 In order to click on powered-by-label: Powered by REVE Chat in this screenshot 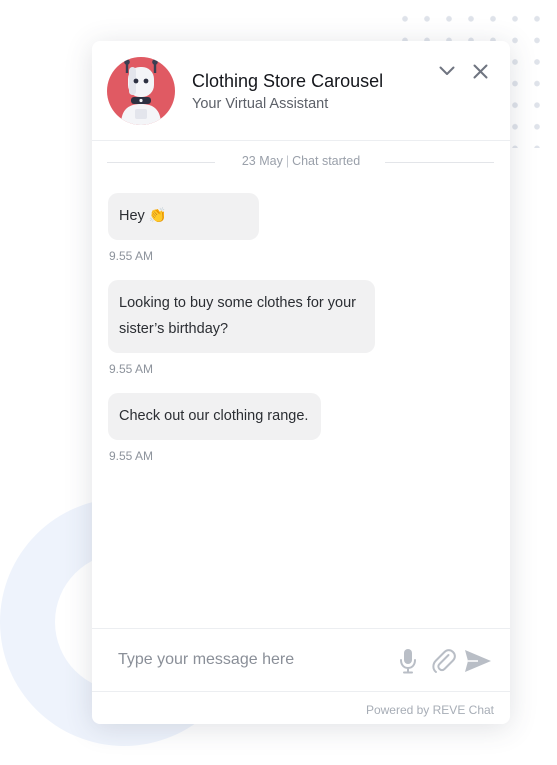, I will do `click(429, 710)`.